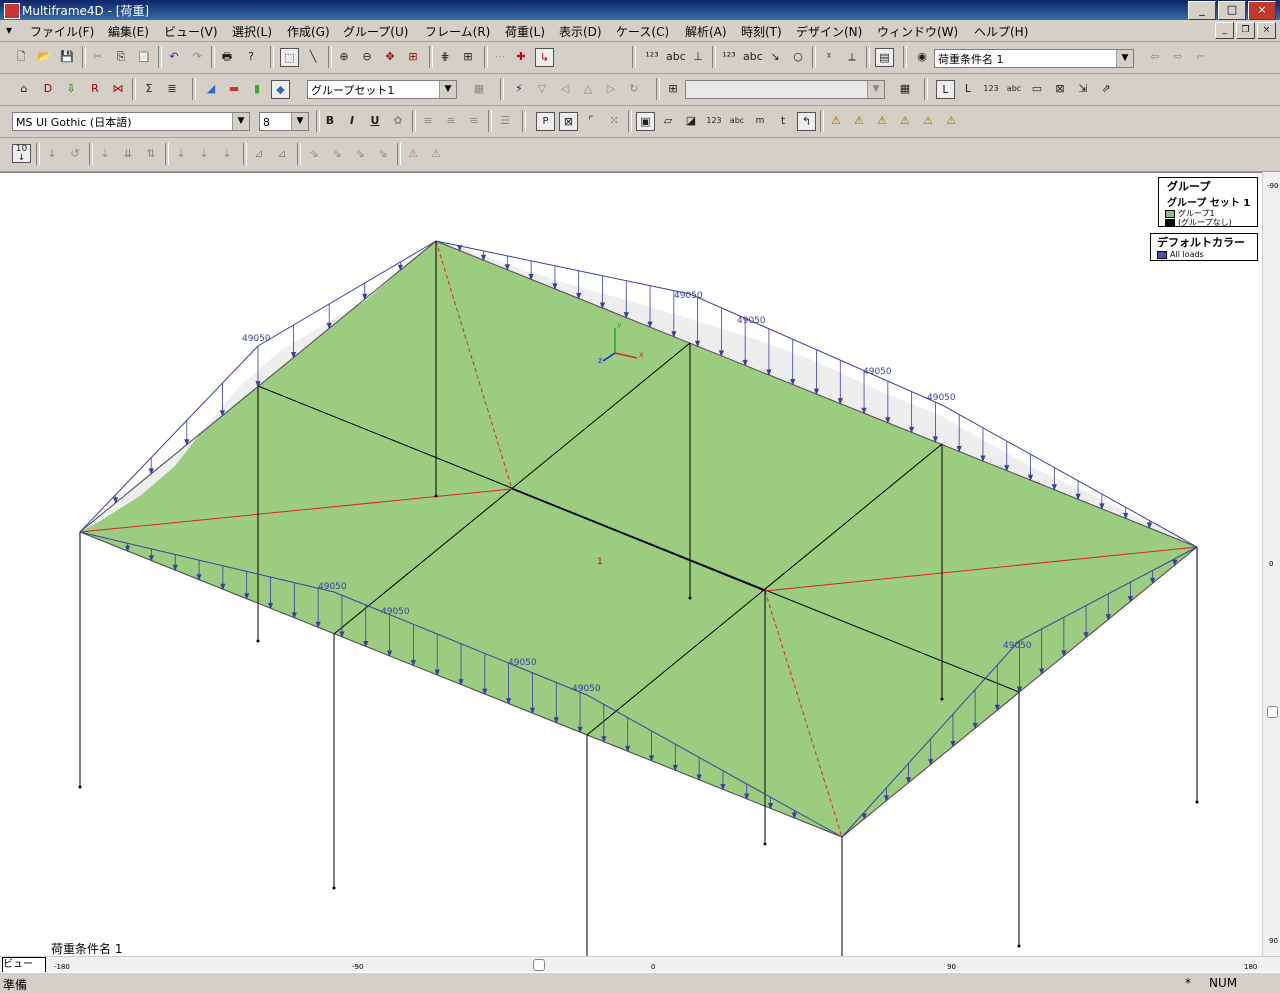 The image size is (1280, 993). Describe the element at coordinates (308, 31) in the screenshot. I see `menu-create: 作成(G)` at that location.